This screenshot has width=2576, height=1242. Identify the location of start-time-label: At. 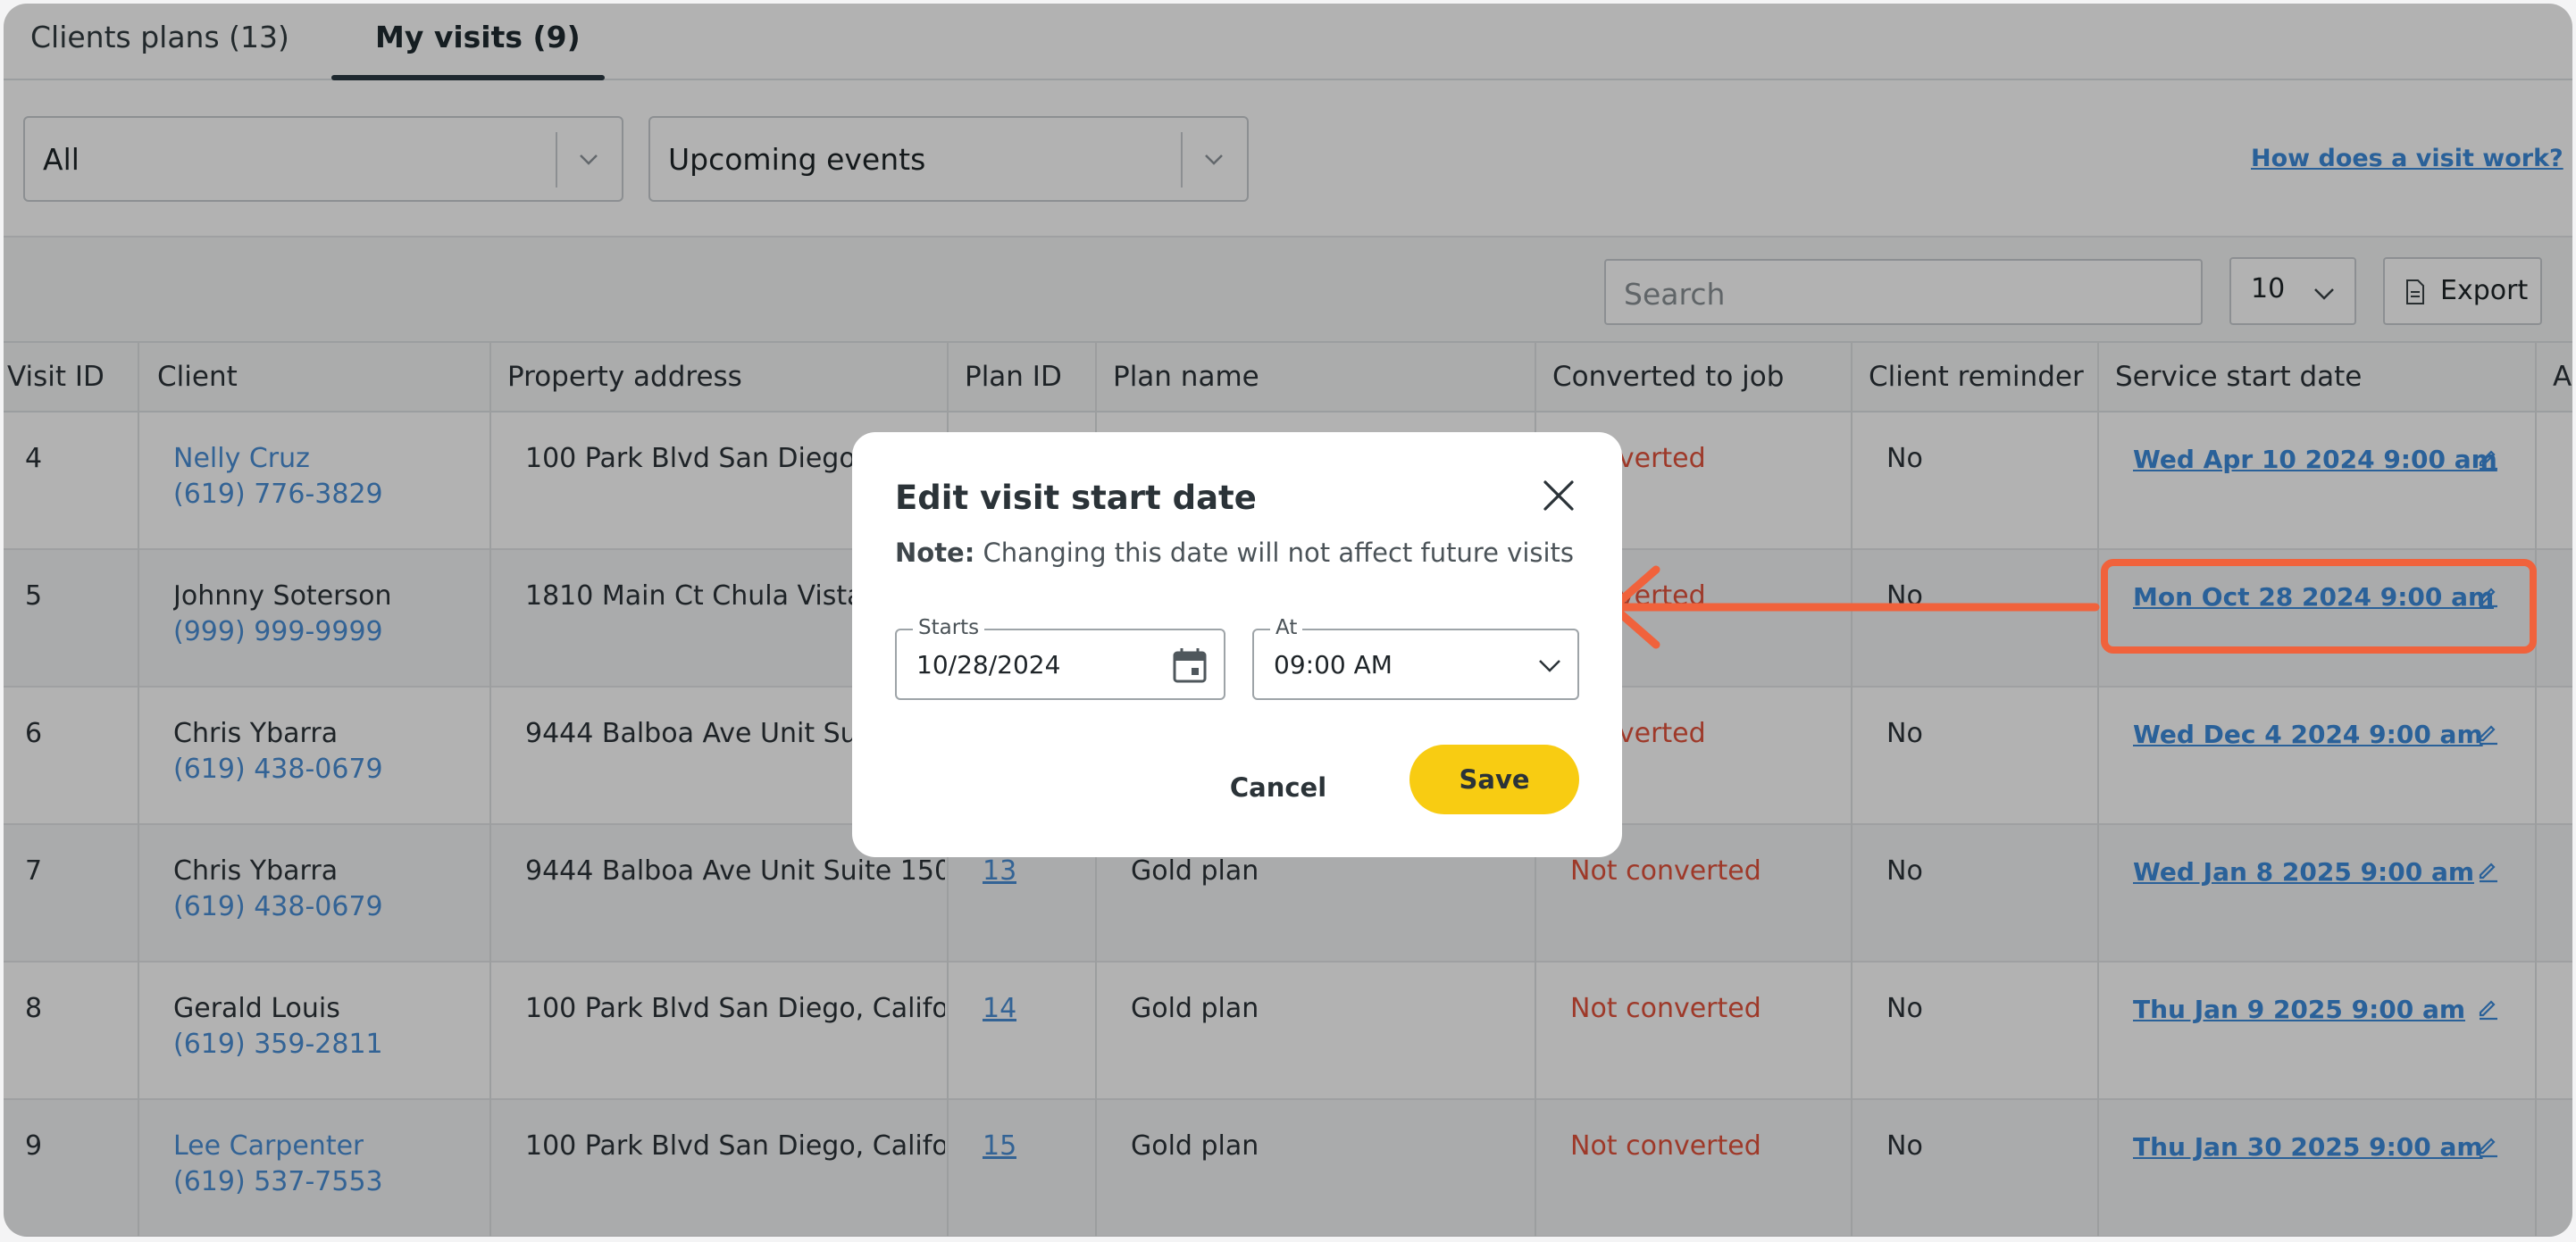
(1287, 627).